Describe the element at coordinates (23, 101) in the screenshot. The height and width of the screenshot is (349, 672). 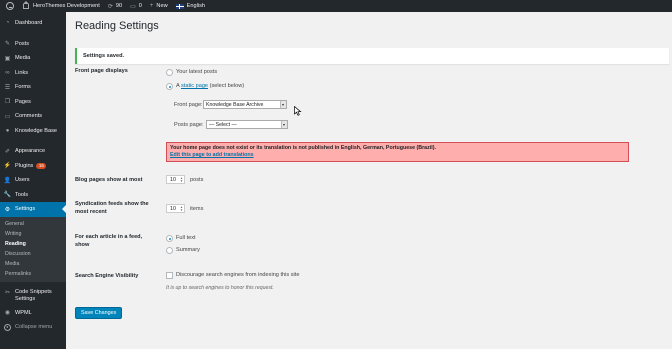
I see `sidebar-item-label: Pages` at that location.